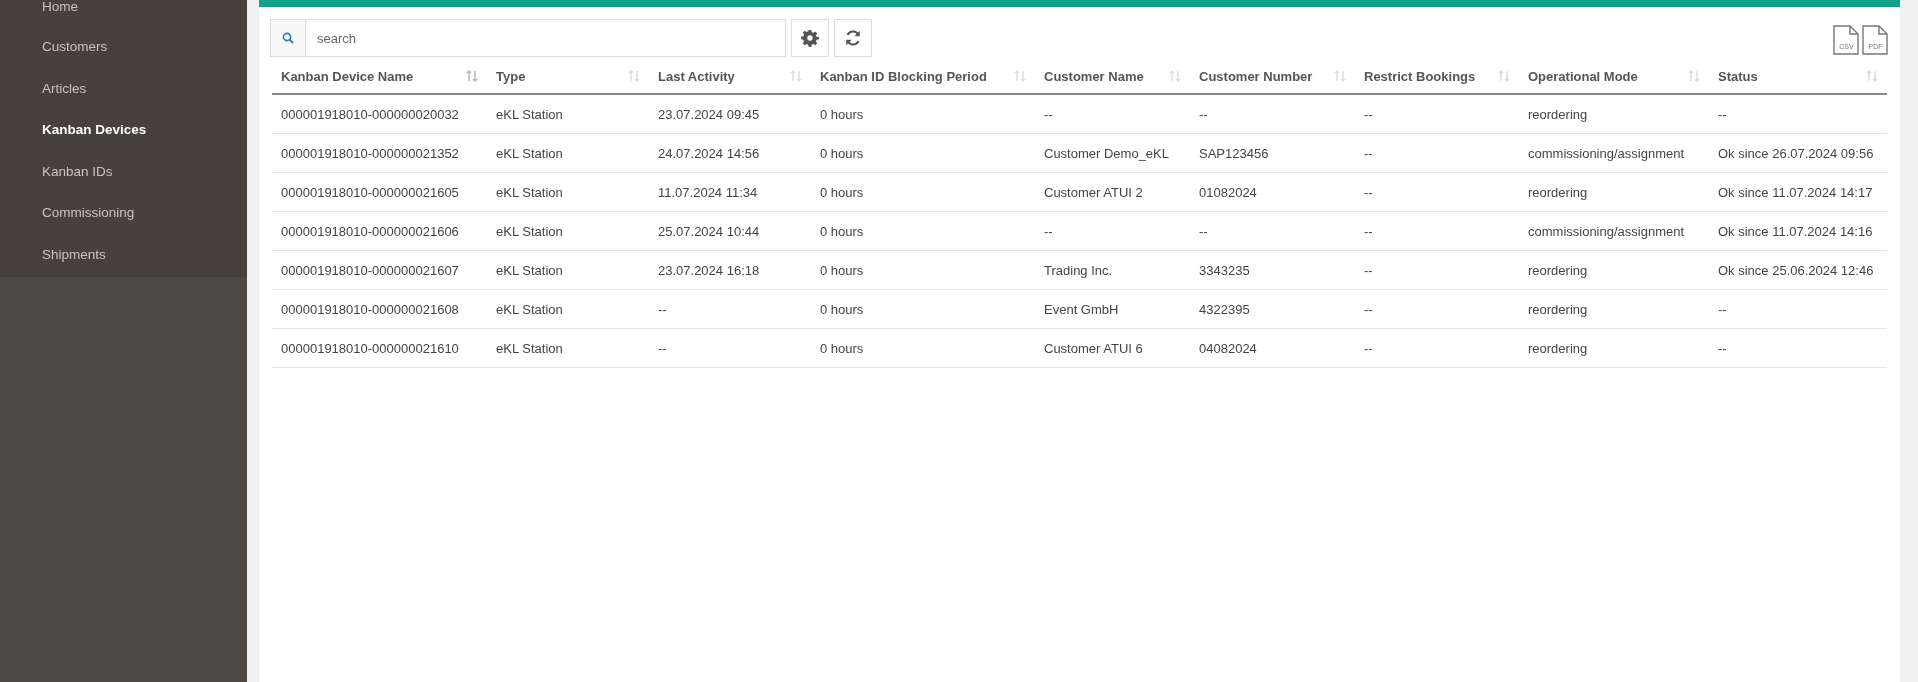 The image size is (1918, 682). What do you see at coordinates (708, 192) in the screenshot?
I see `table-cell: 11.07.2024 11:34` at bounding box center [708, 192].